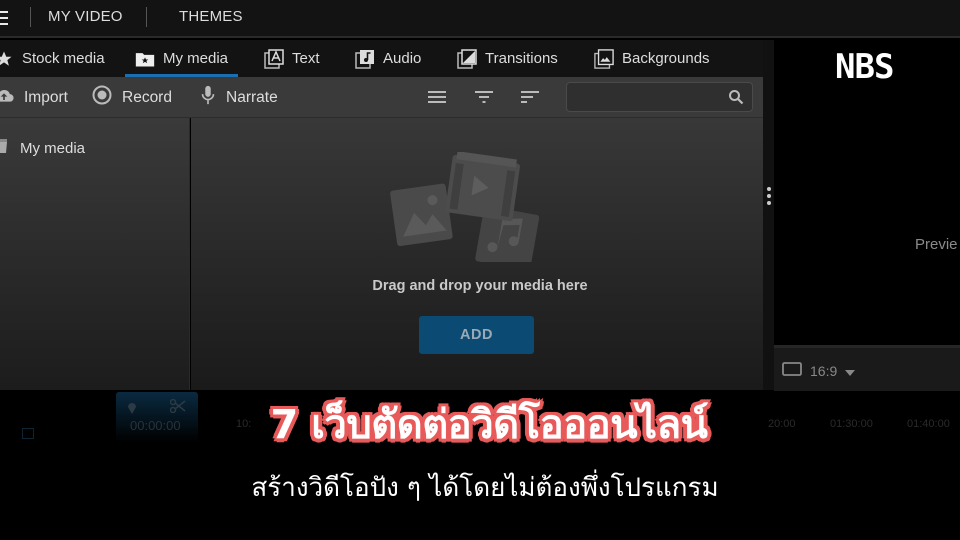 This screenshot has height=540, width=960. Describe the element at coordinates (208, 97) in the screenshot. I see `microphone-icon` at that location.